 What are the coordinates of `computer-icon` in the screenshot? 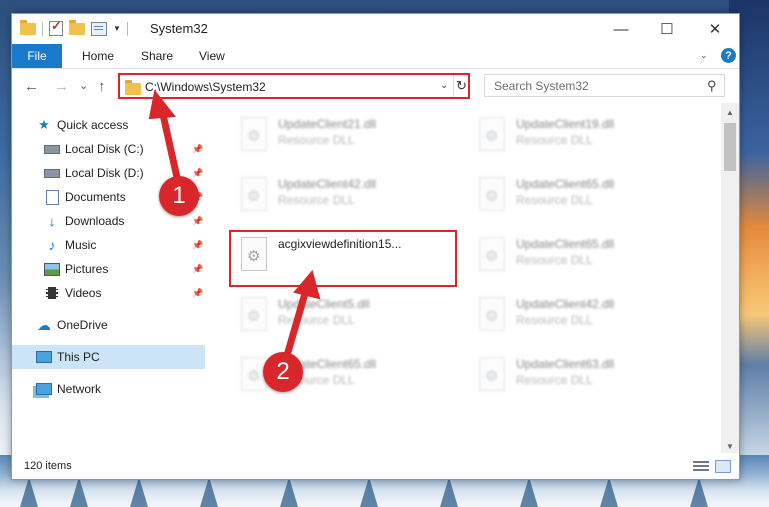 It's located at (44, 357).